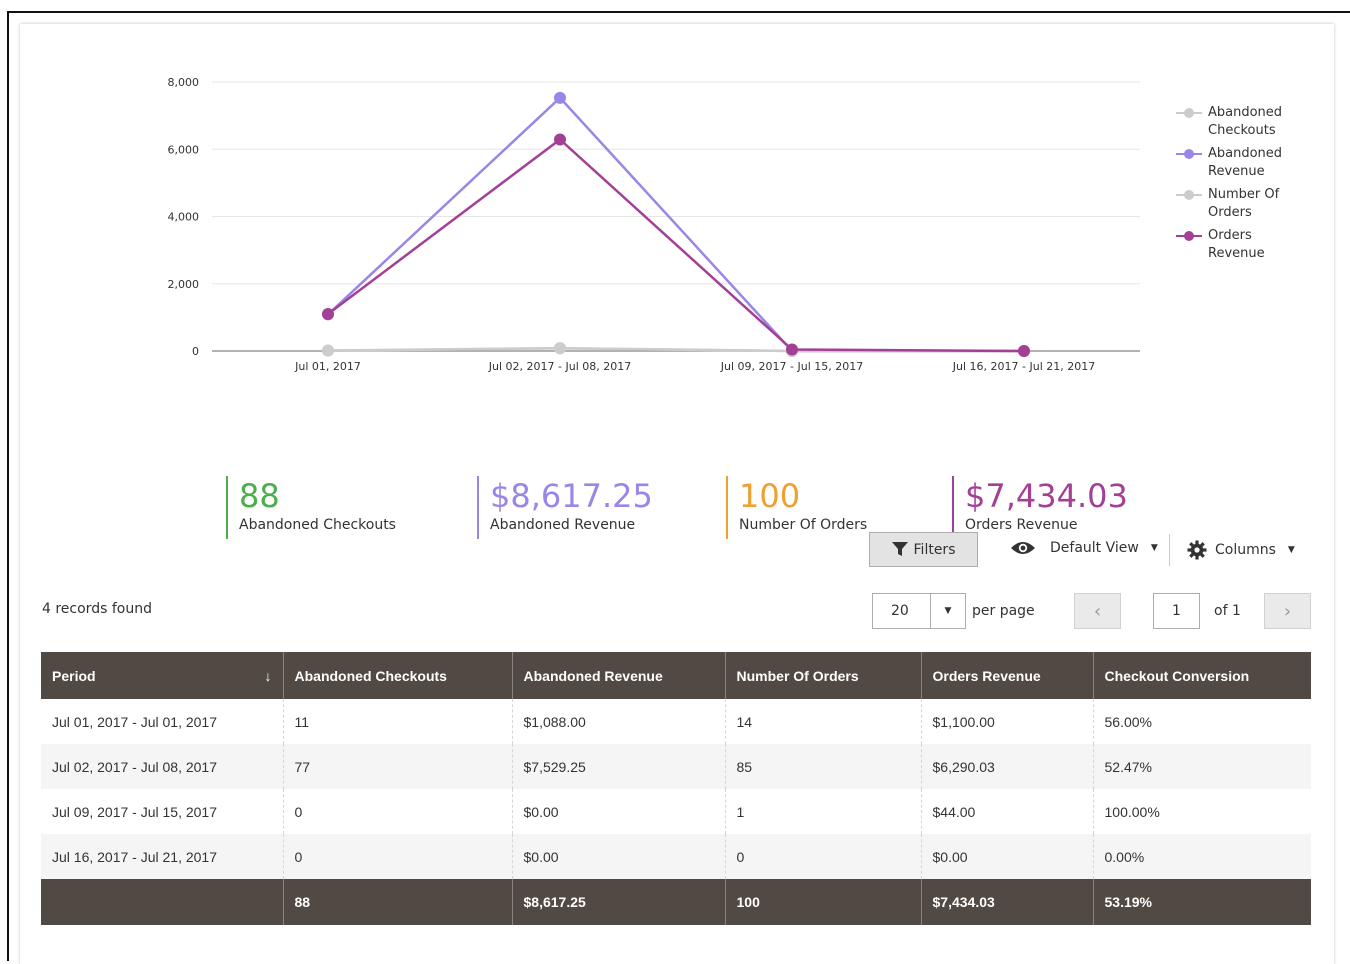 This screenshot has width=1350, height=964. I want to click on columns-dropdown: Columns ▼, so click(1241, 550).